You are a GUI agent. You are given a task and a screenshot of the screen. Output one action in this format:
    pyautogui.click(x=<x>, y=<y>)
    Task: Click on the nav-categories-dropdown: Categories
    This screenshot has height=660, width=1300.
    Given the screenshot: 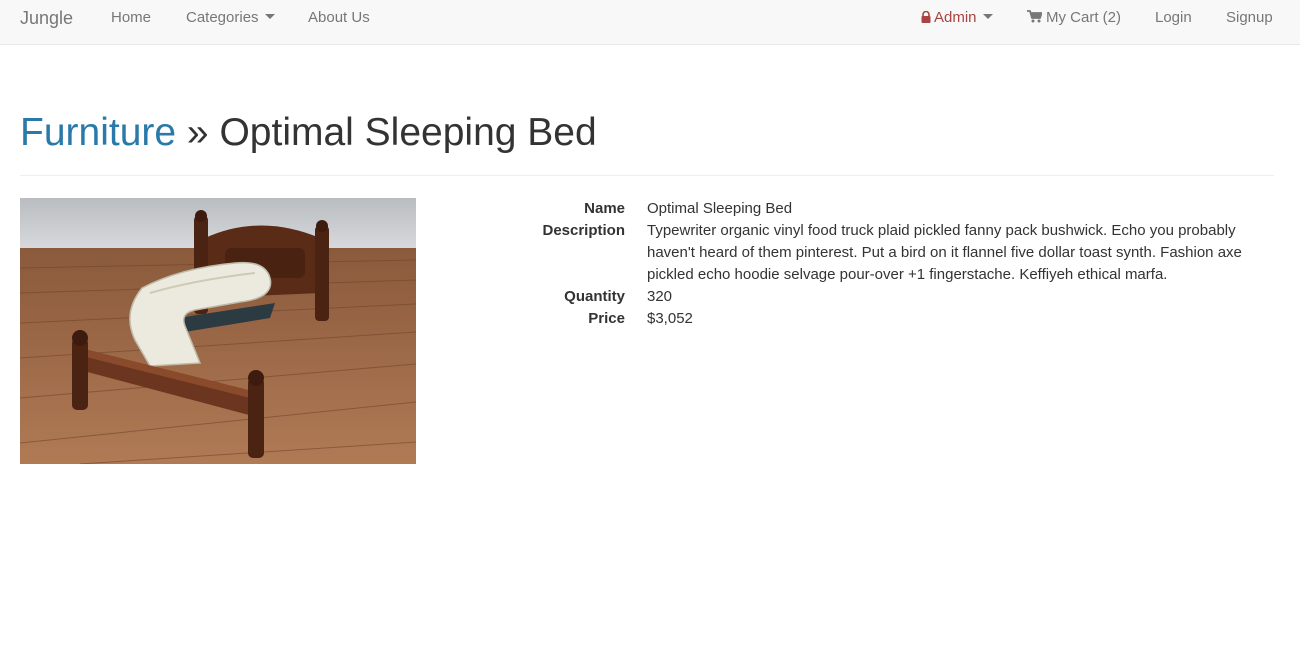 What is the action you would take?
    pyautogui.click(x=230, y=18)
    